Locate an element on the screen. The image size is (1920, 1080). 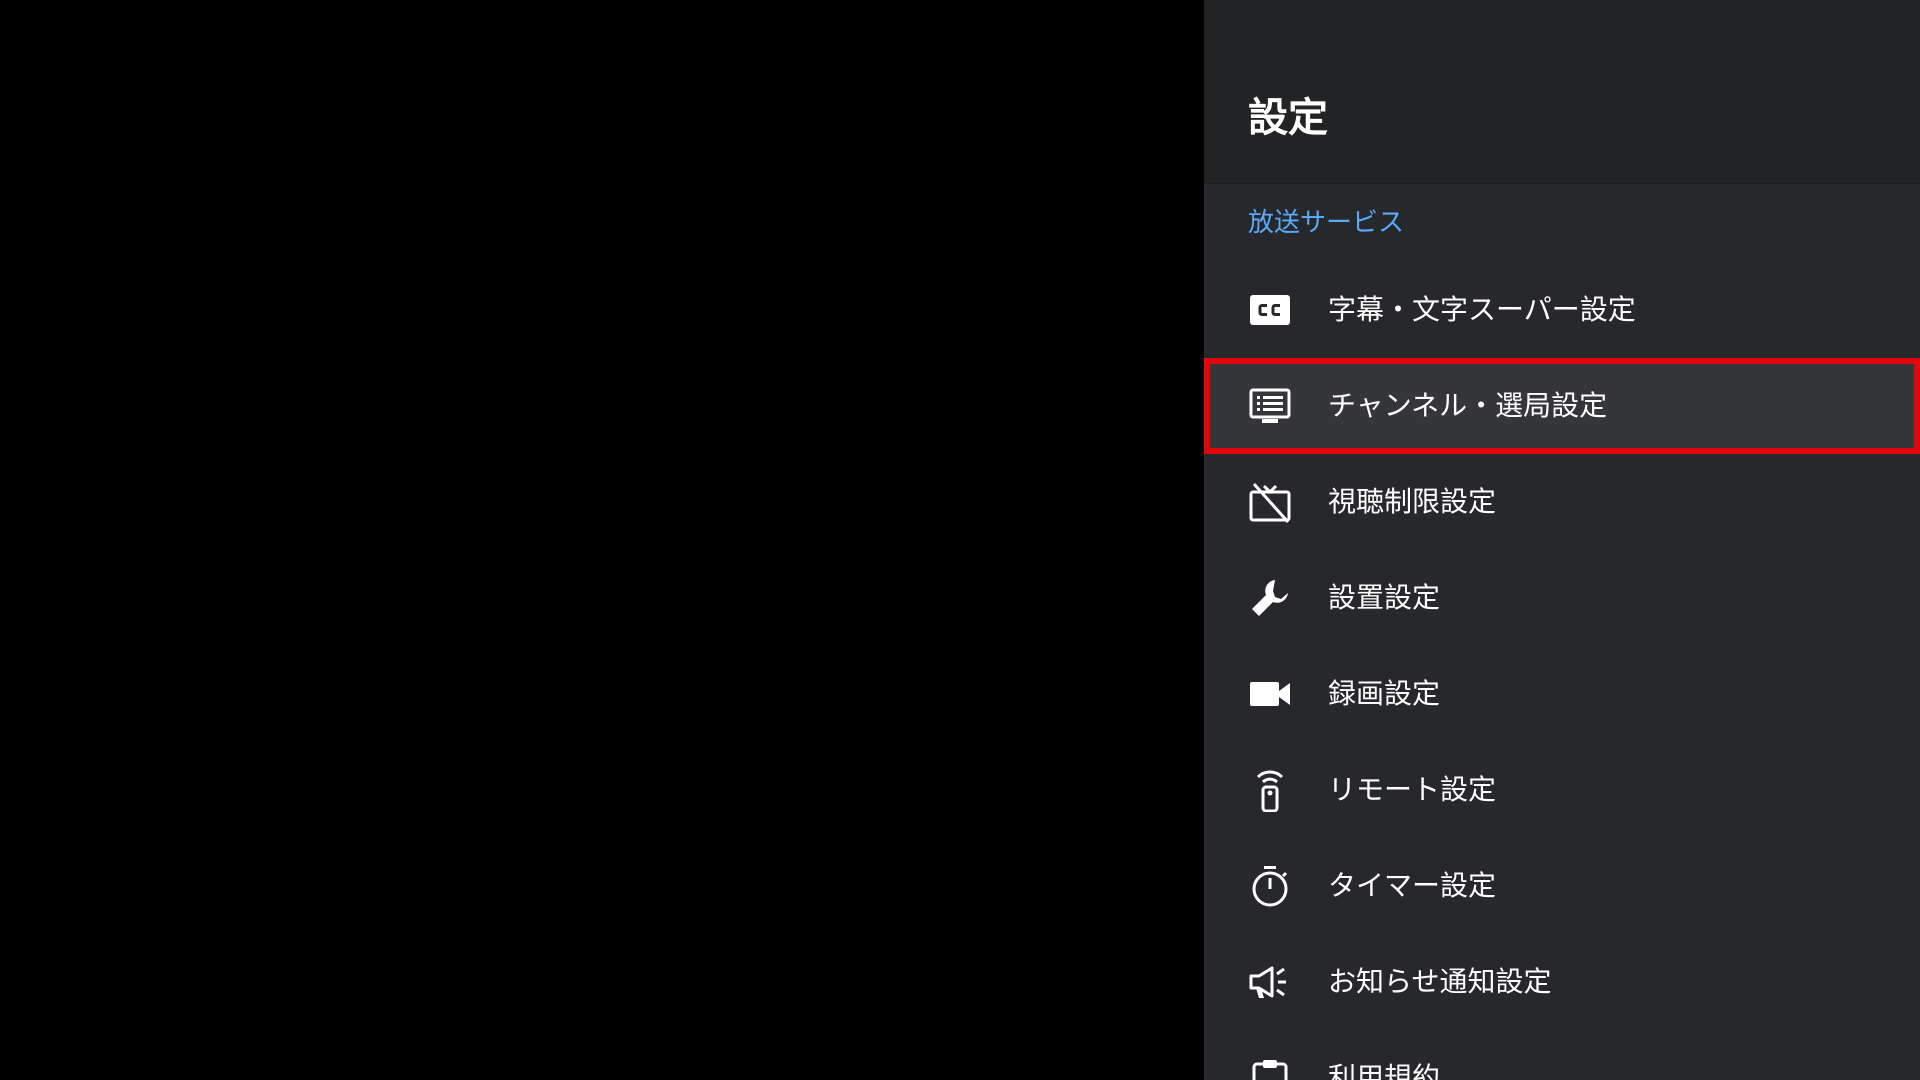
panel-header: 設定 is located at coordinates (1562, 92).